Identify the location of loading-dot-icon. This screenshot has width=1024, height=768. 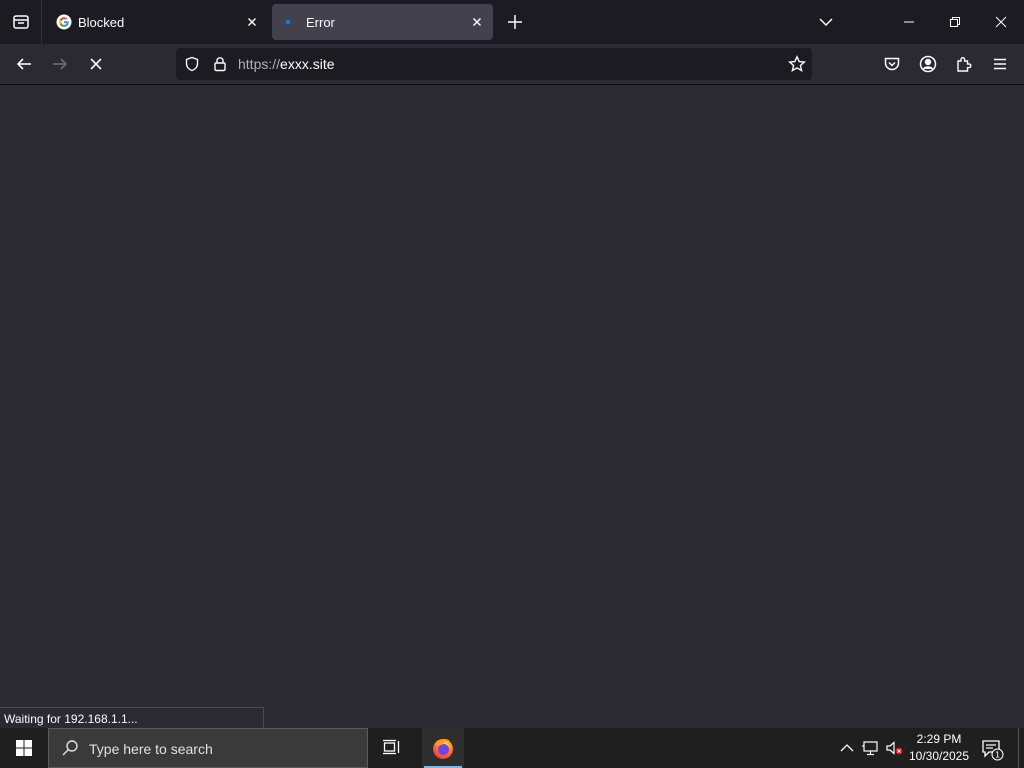
(292, 22).